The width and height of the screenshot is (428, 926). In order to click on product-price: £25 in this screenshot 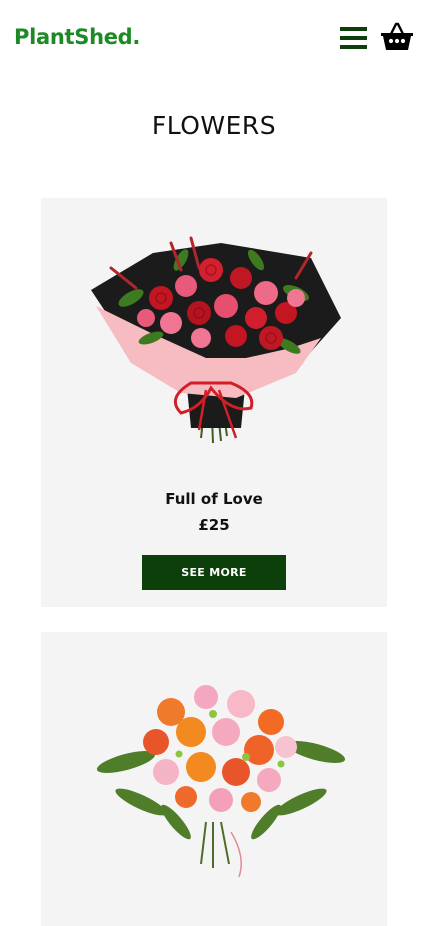, I will do `click(214, 525)`.